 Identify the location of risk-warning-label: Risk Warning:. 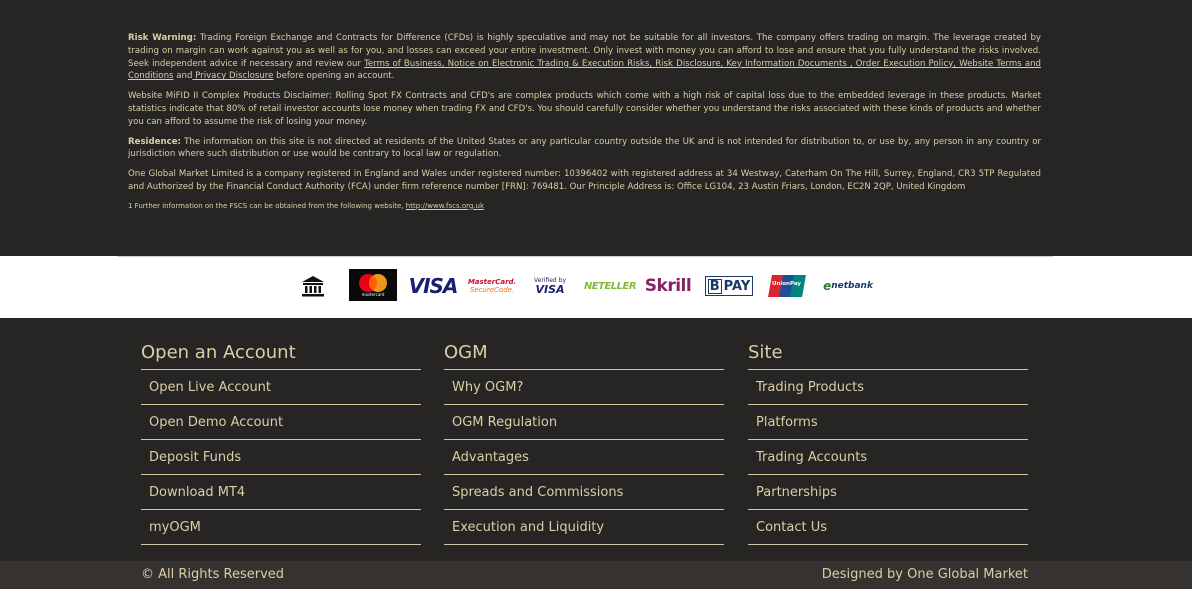
(162, 38).